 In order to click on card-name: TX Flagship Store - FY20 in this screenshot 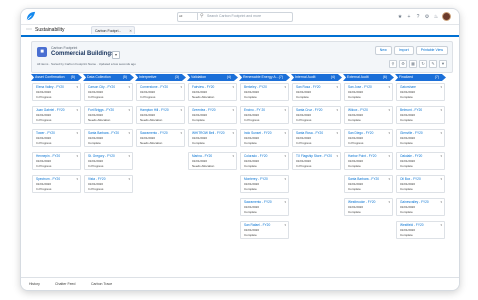, I will do `click(314, 156)`.